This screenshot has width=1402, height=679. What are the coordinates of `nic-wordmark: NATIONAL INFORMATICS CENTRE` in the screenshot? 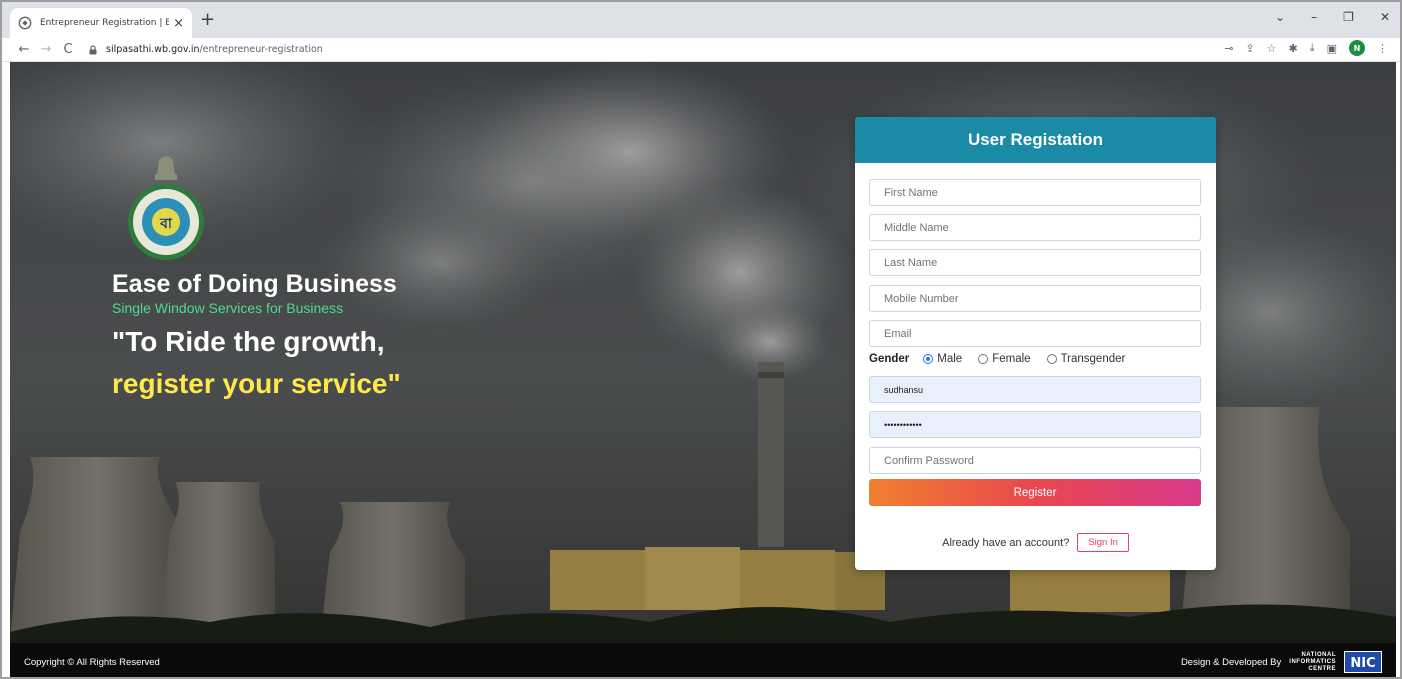 It's located at (1312, 661).